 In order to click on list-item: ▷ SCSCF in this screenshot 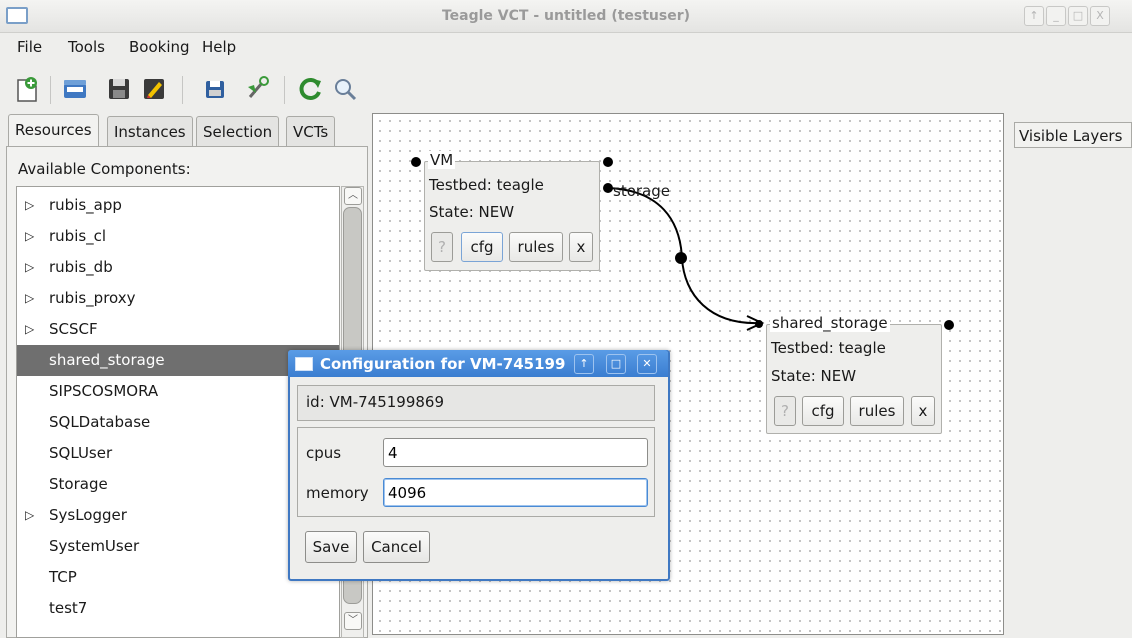, I will do `click(178, 329)`.